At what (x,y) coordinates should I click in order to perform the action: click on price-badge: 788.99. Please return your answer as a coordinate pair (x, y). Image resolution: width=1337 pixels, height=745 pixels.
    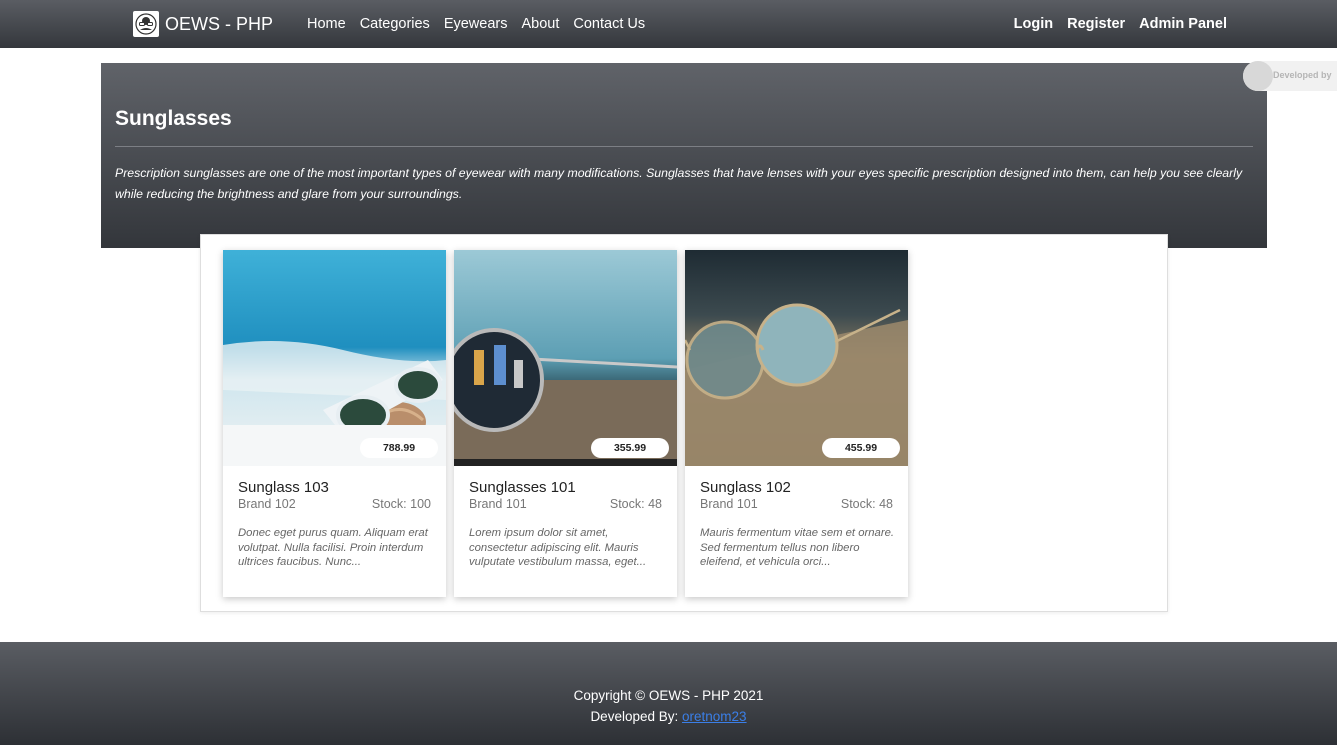
    Looking at the image, I should click on (399, 448).